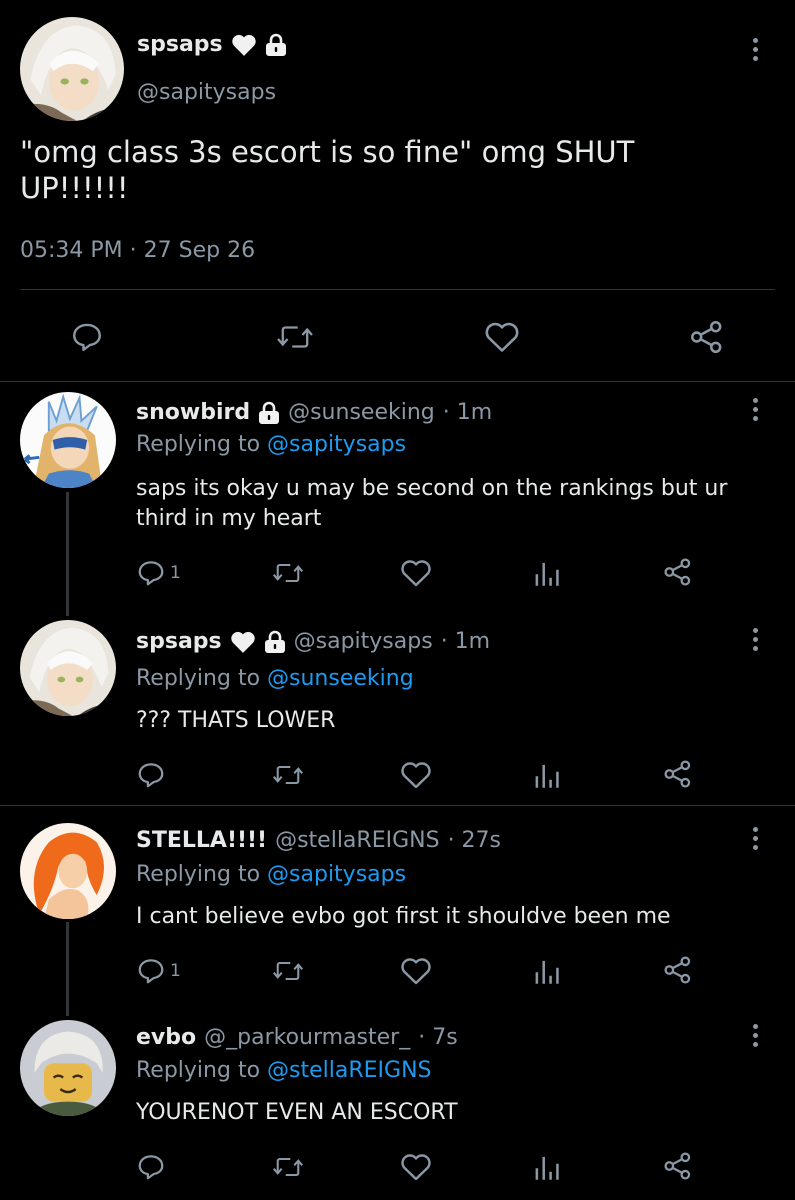  I want to click on reply-text: ??? THATS LOWER, so click(236, 720).